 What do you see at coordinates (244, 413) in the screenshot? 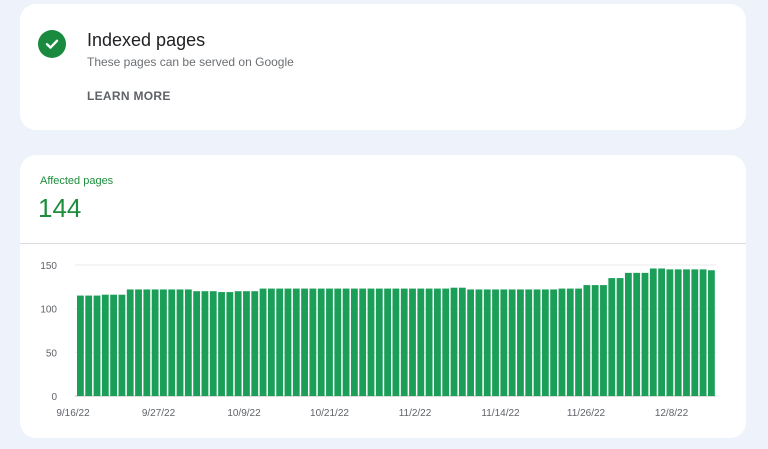
I see `x-tick-label: 10/9/22` at bounding box center [244, 413].